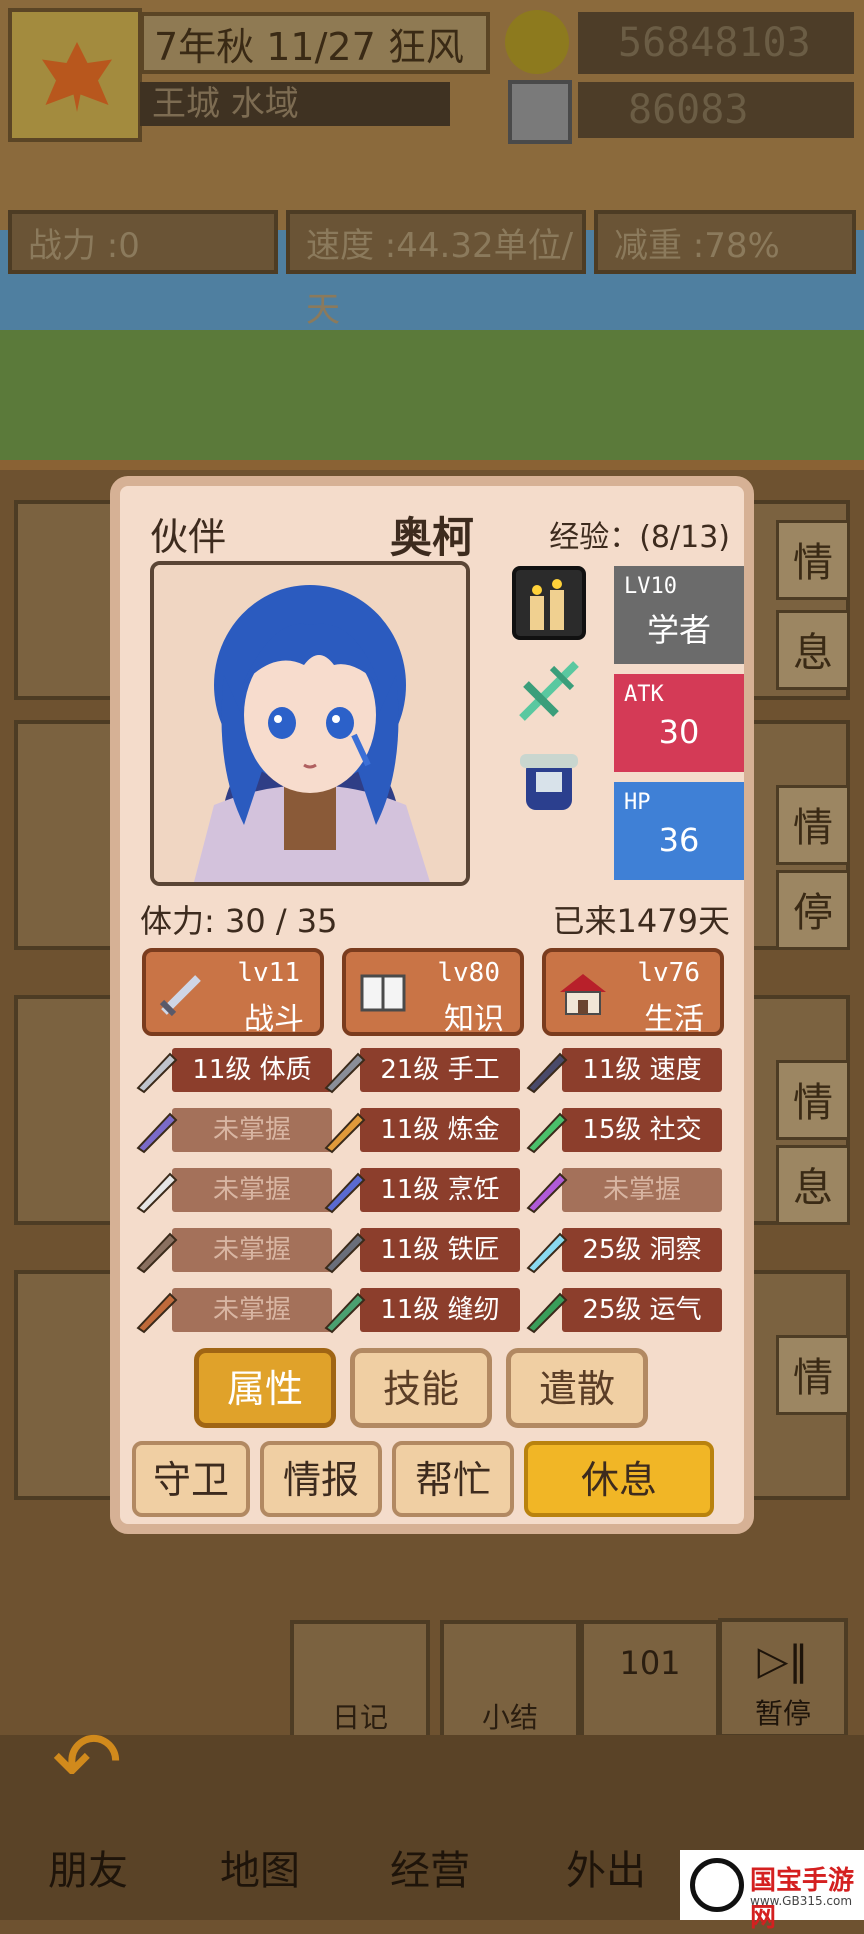 The height and width of the screenshot is (1934, 864). I want to click on candles-icon, so click(549, 603).